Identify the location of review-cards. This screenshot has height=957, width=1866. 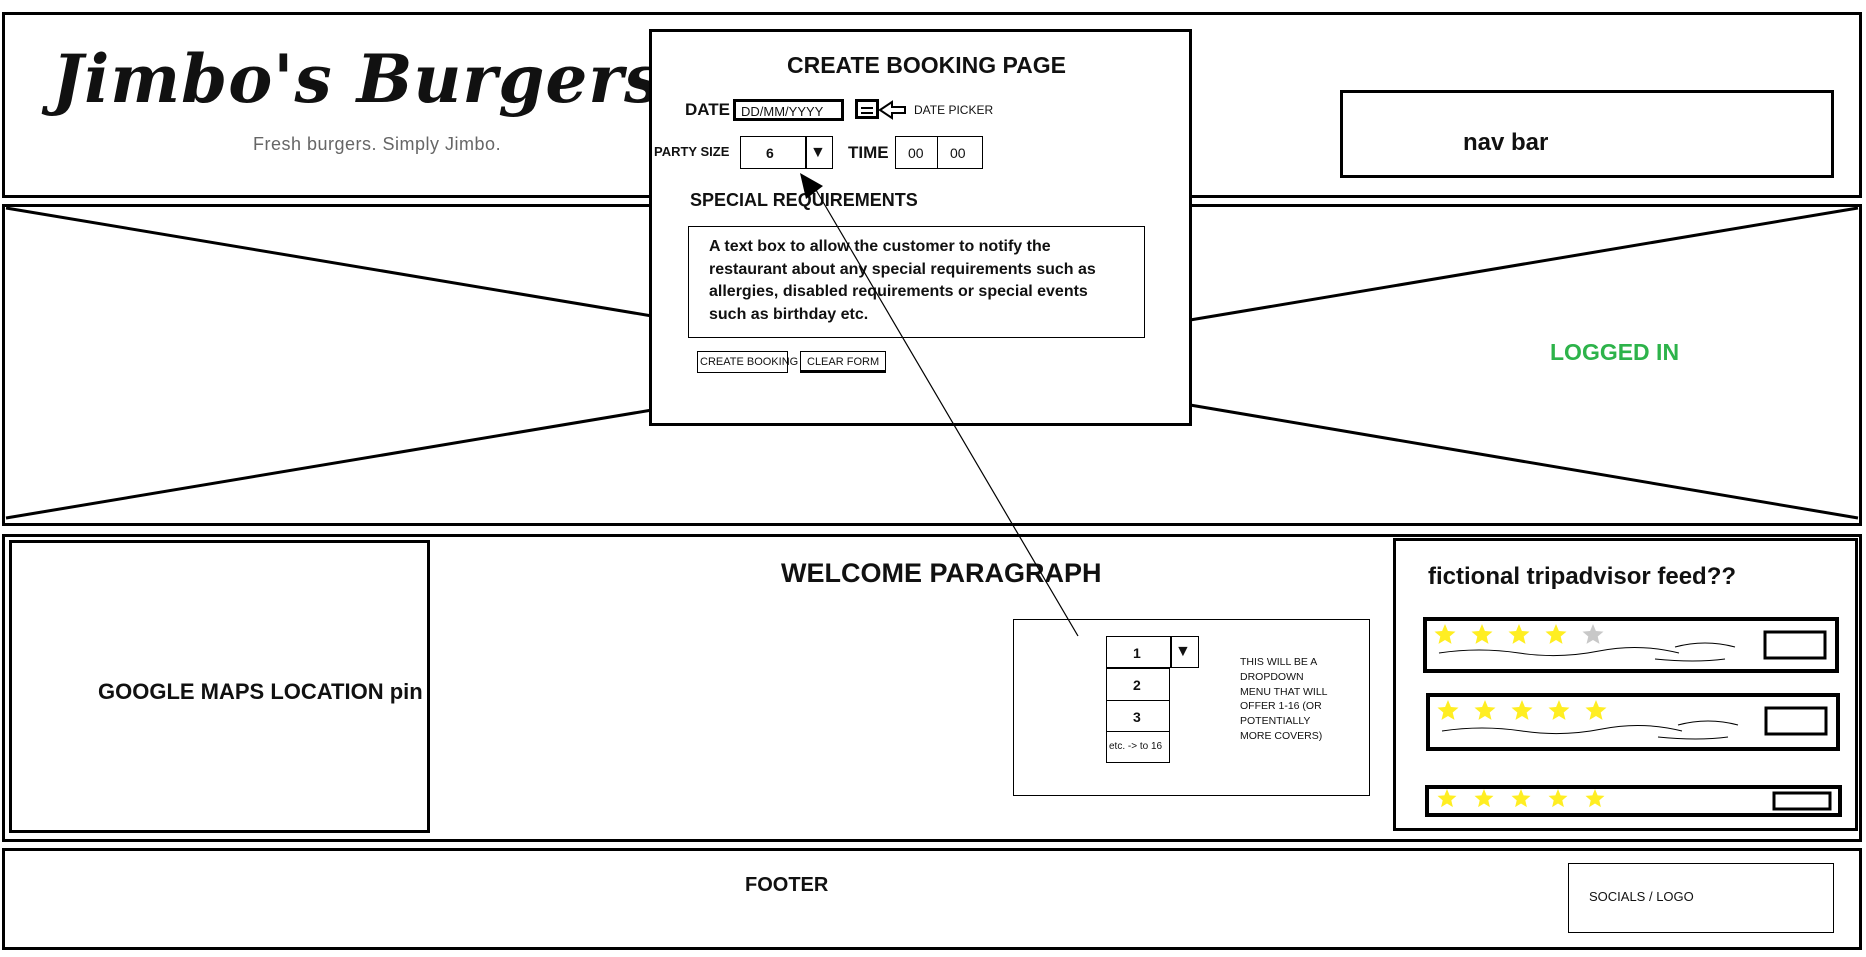
(1632, 717).